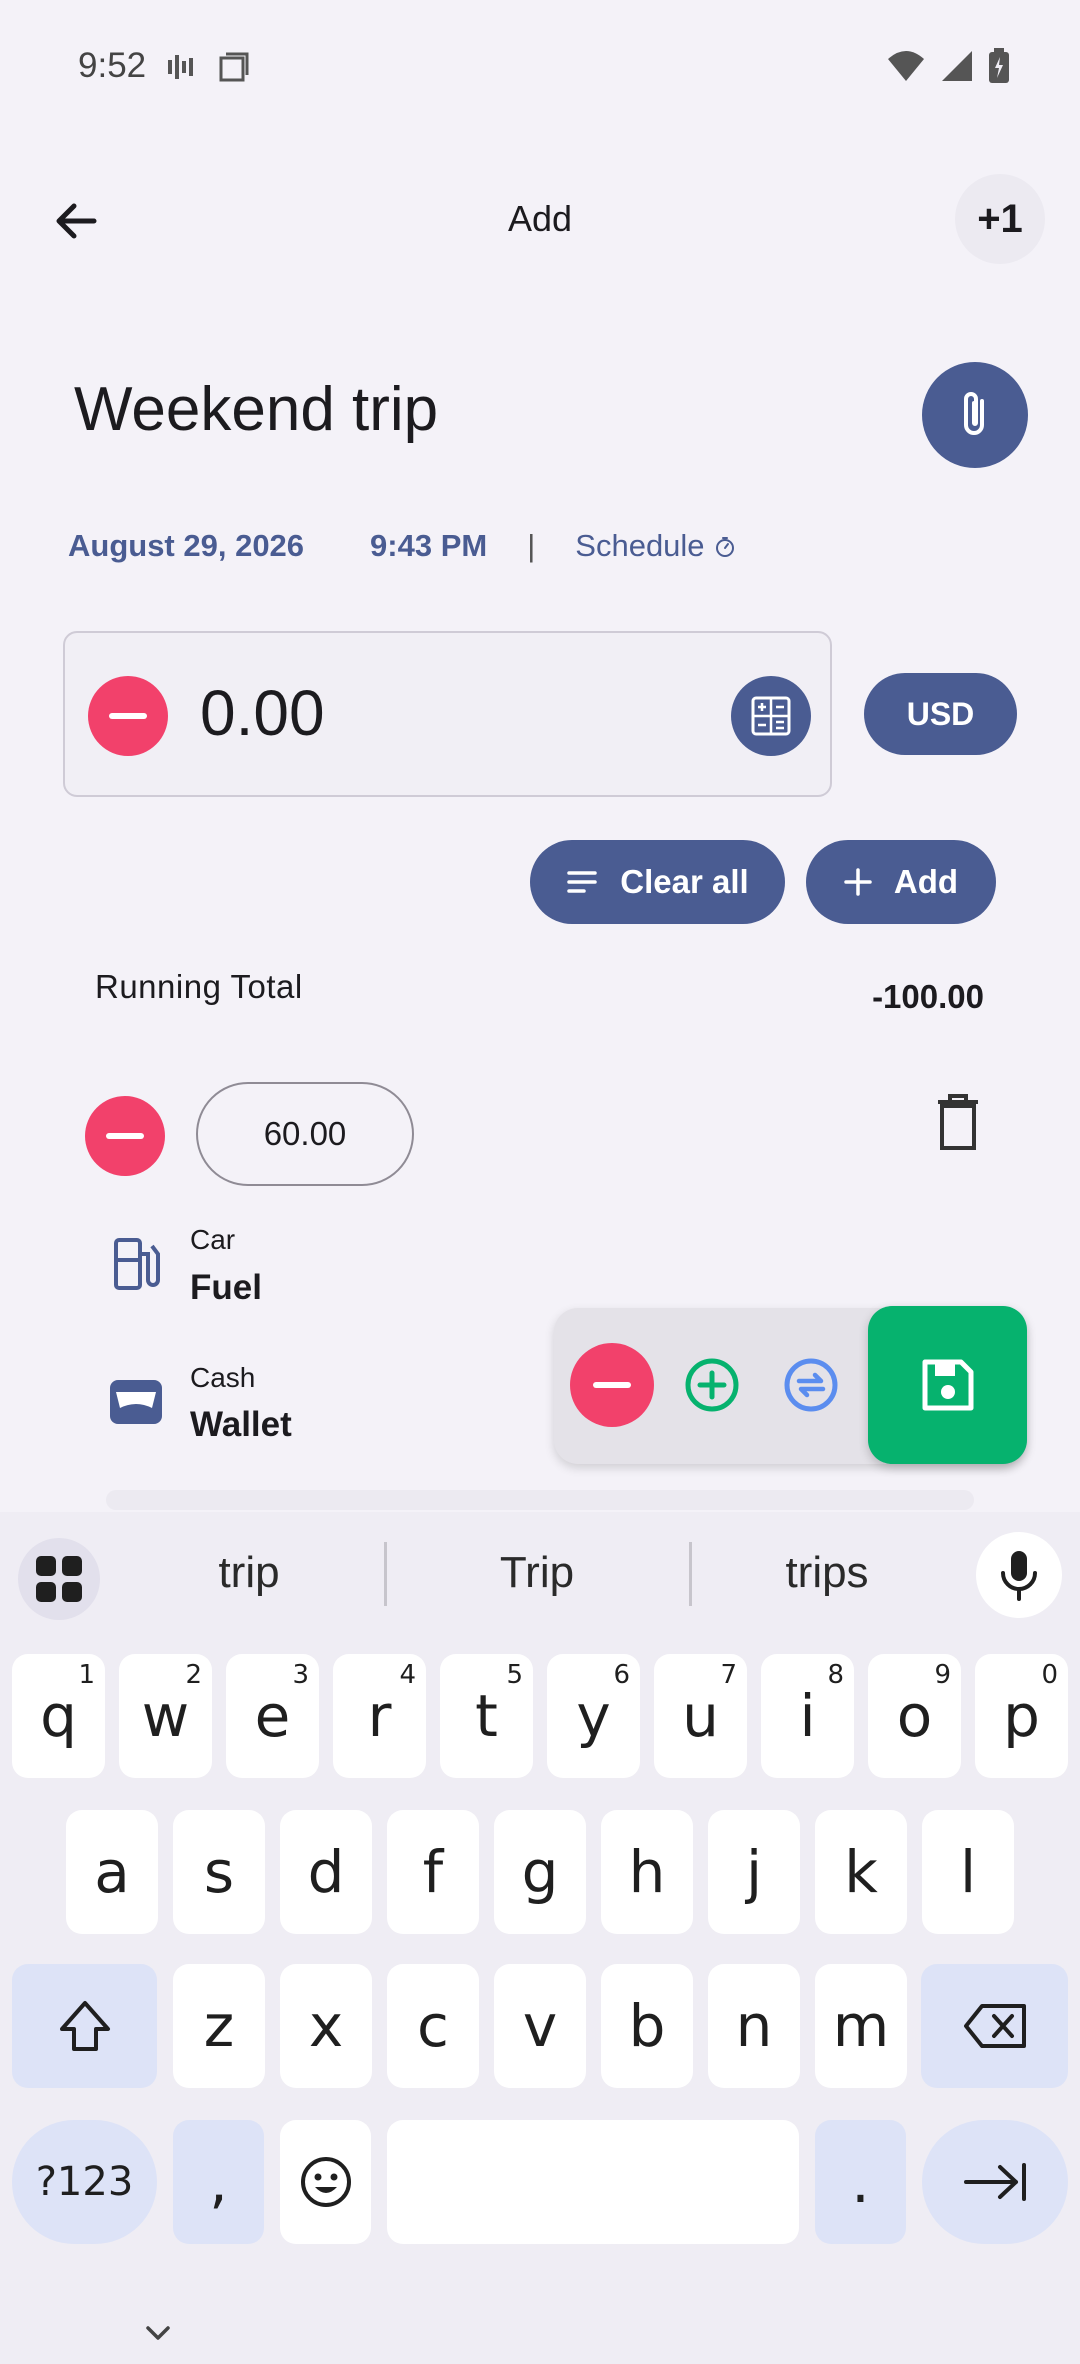 The width and height of the screenshot is (1080, 2364). I want to click on key-f: f, so click(433, 1872).